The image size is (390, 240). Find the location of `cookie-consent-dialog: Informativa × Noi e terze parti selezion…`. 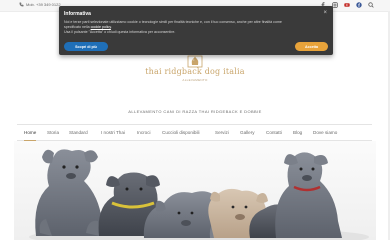

cookie-consent-dialog: Informativa × Noi e terze parti selezion… is located at coordinates (196, 30).